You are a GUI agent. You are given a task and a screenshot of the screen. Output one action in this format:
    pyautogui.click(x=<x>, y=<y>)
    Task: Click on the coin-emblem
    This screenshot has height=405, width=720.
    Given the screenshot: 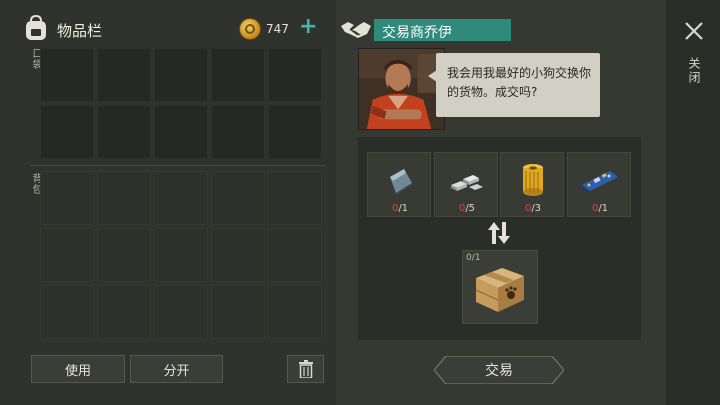 What is the action you would take?
    pyautogui.click(x=250, y=29)
    